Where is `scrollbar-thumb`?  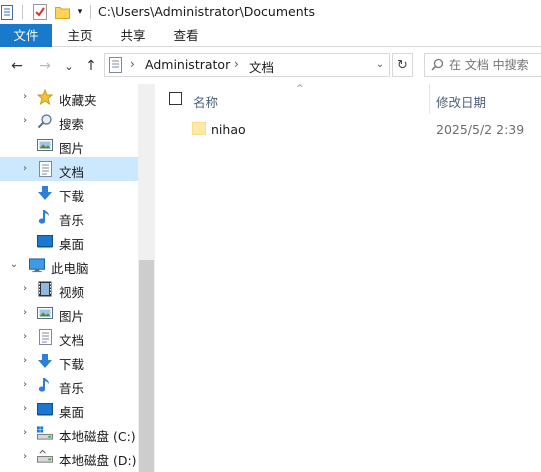 scrollbar-thumb is located at coordinates (146, 366).